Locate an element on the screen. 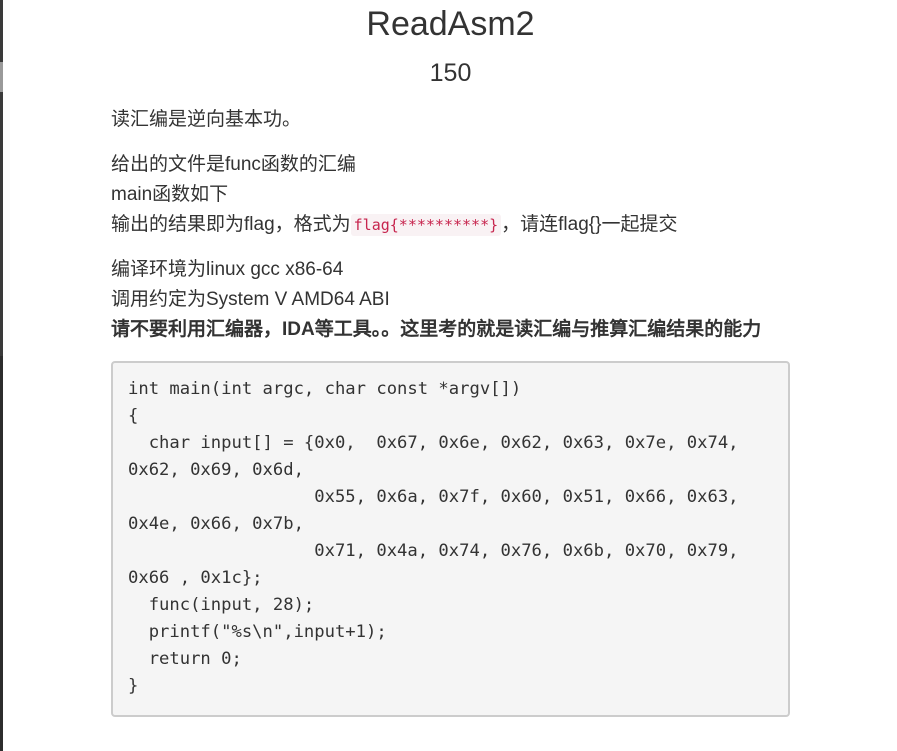 The width and height of the screenshot is (897, 751). window-left-edge-lower is located at coordinates (1, 553).